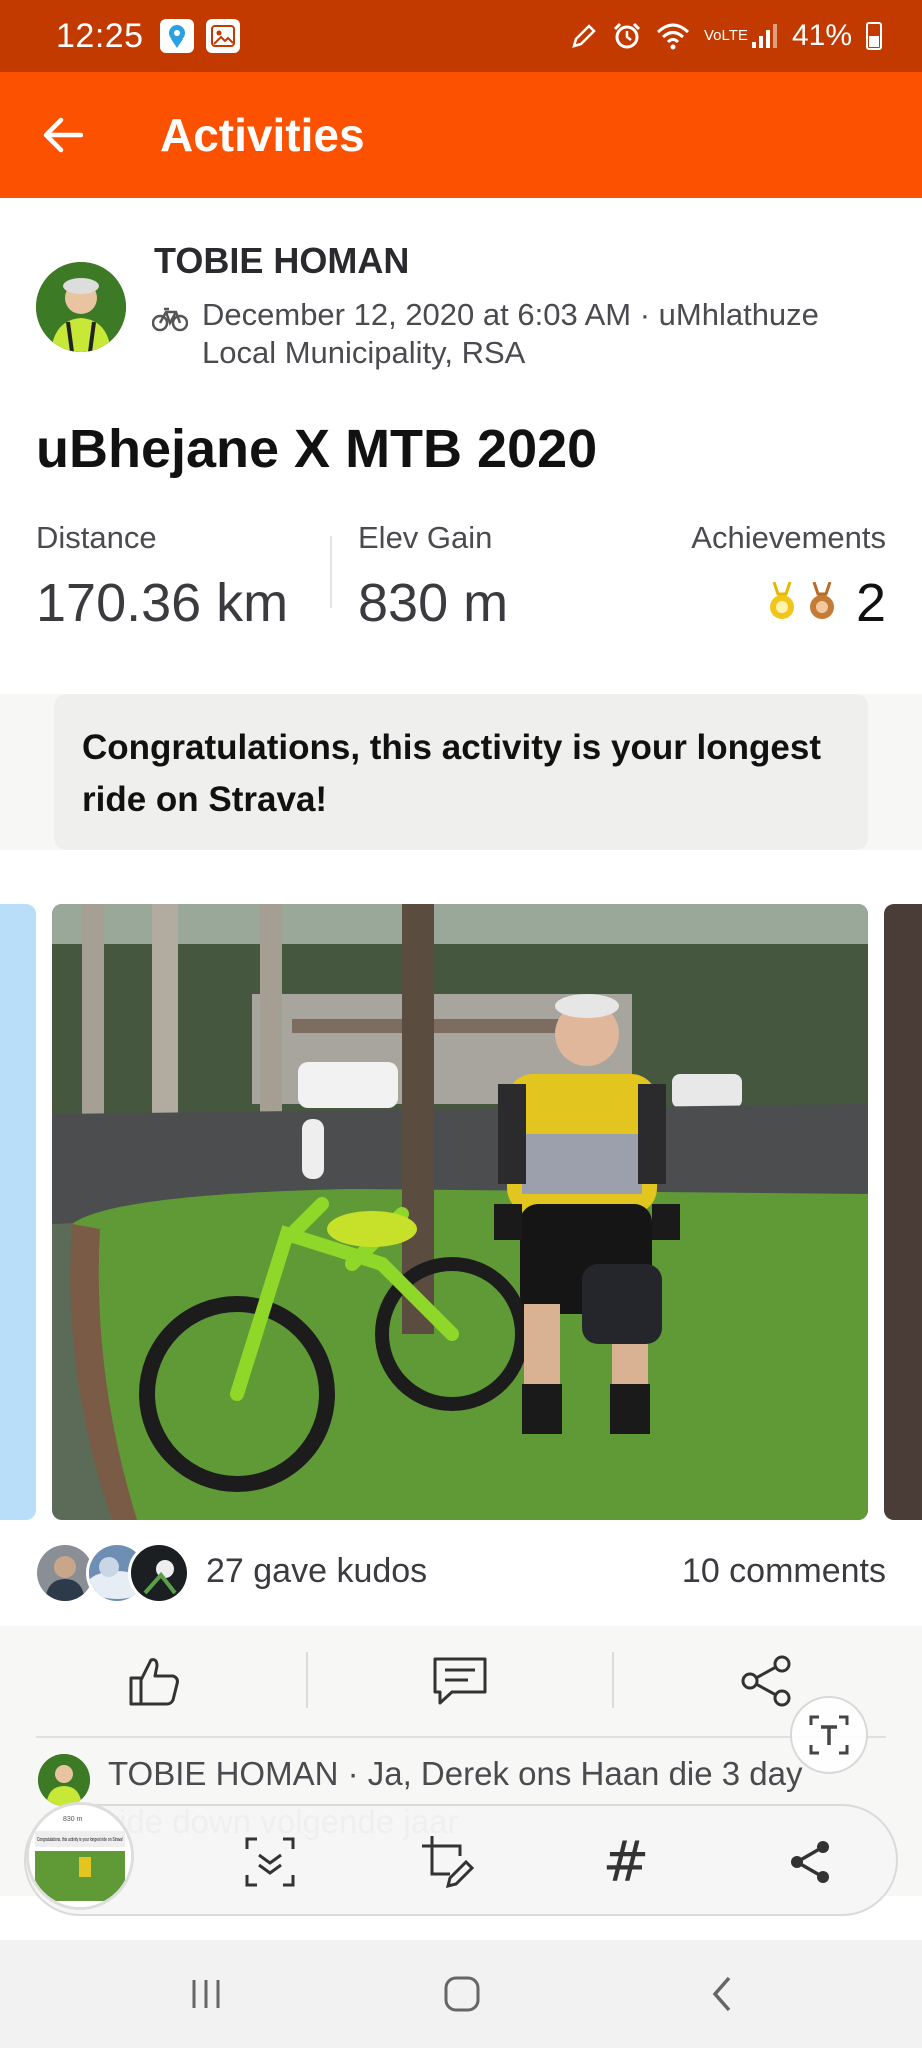 The image size is (922, 2048). I want to click on next-photo, so click(903, 1212).